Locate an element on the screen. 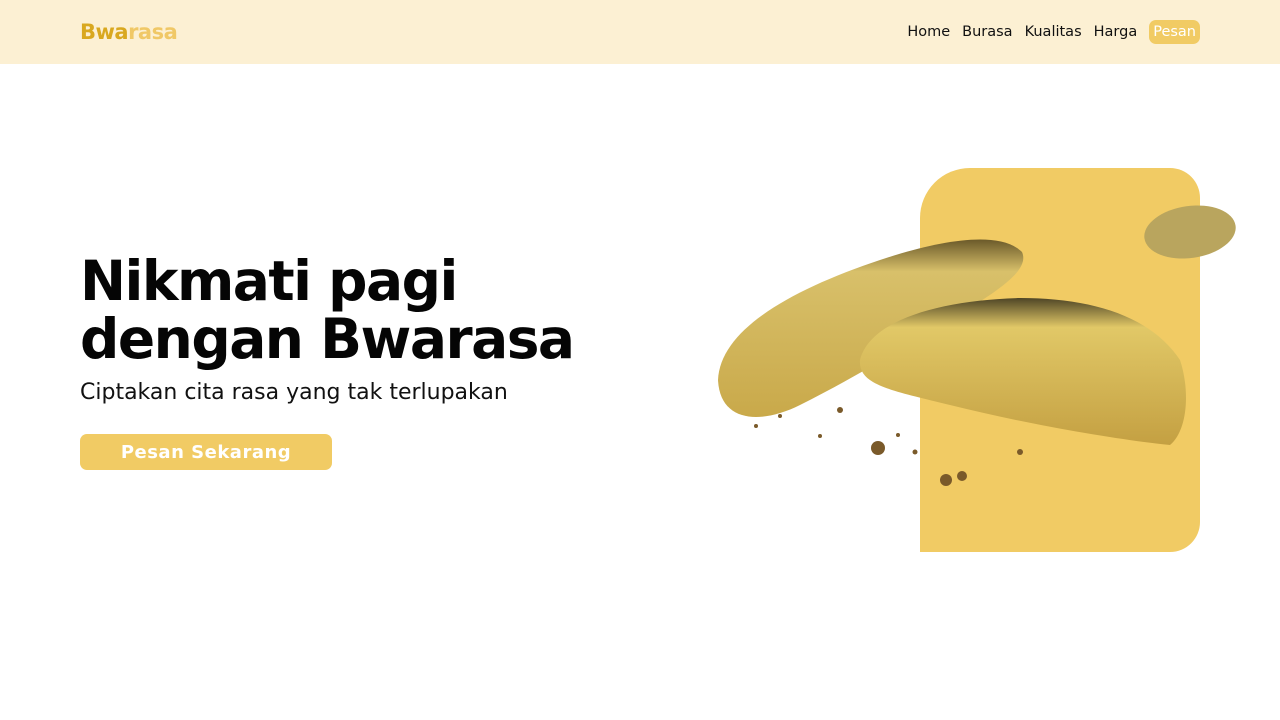 The width and height of the screenshot is (1280, 720). brand-logo-part1: Bwa is located at coordinates (104, 32).